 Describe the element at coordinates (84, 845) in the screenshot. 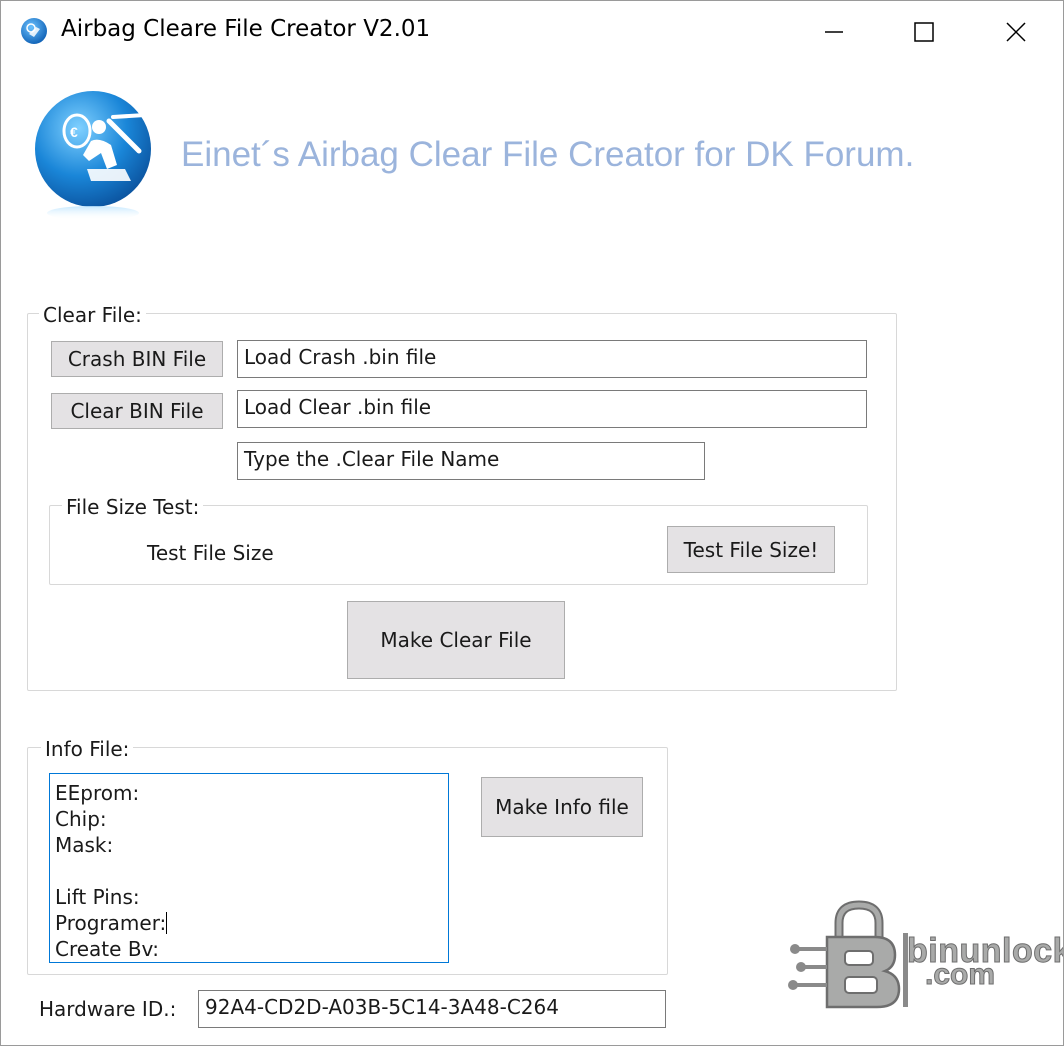

I see `info-line-mask: Mask:` at that location.